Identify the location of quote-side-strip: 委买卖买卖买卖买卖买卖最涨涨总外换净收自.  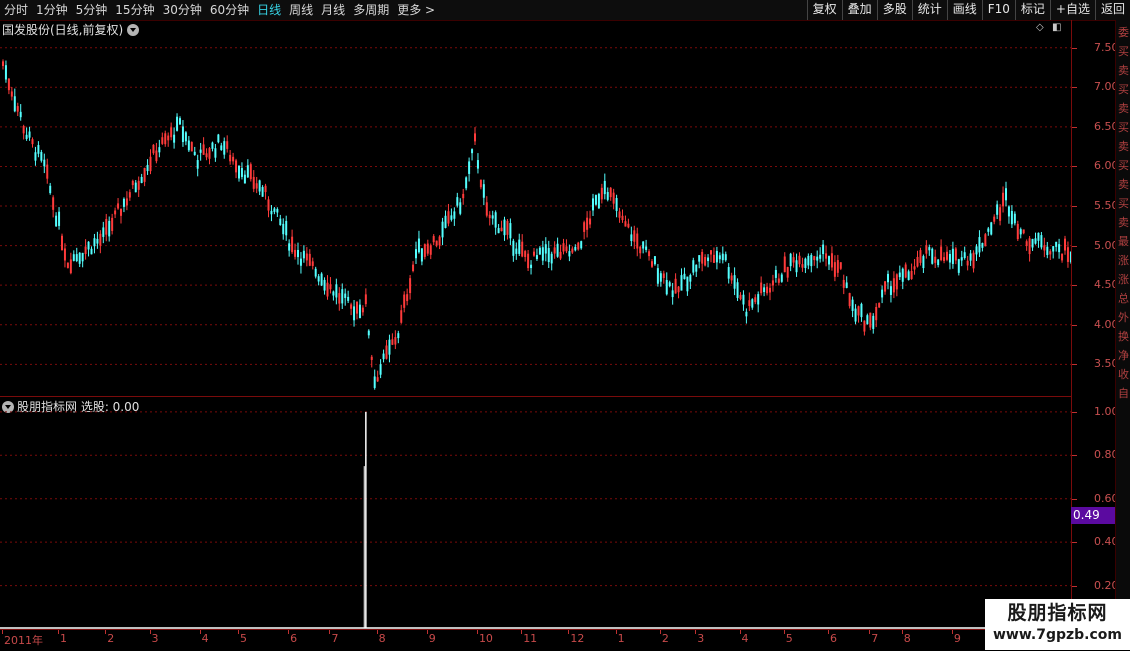
(1122, 324).